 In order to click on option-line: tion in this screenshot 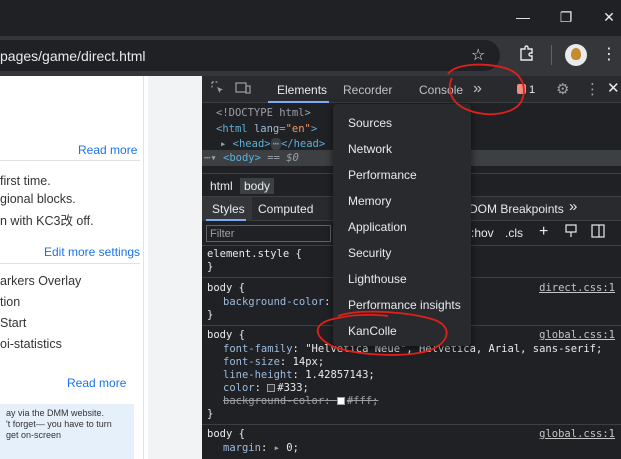, I will do `click(10, 302)`.